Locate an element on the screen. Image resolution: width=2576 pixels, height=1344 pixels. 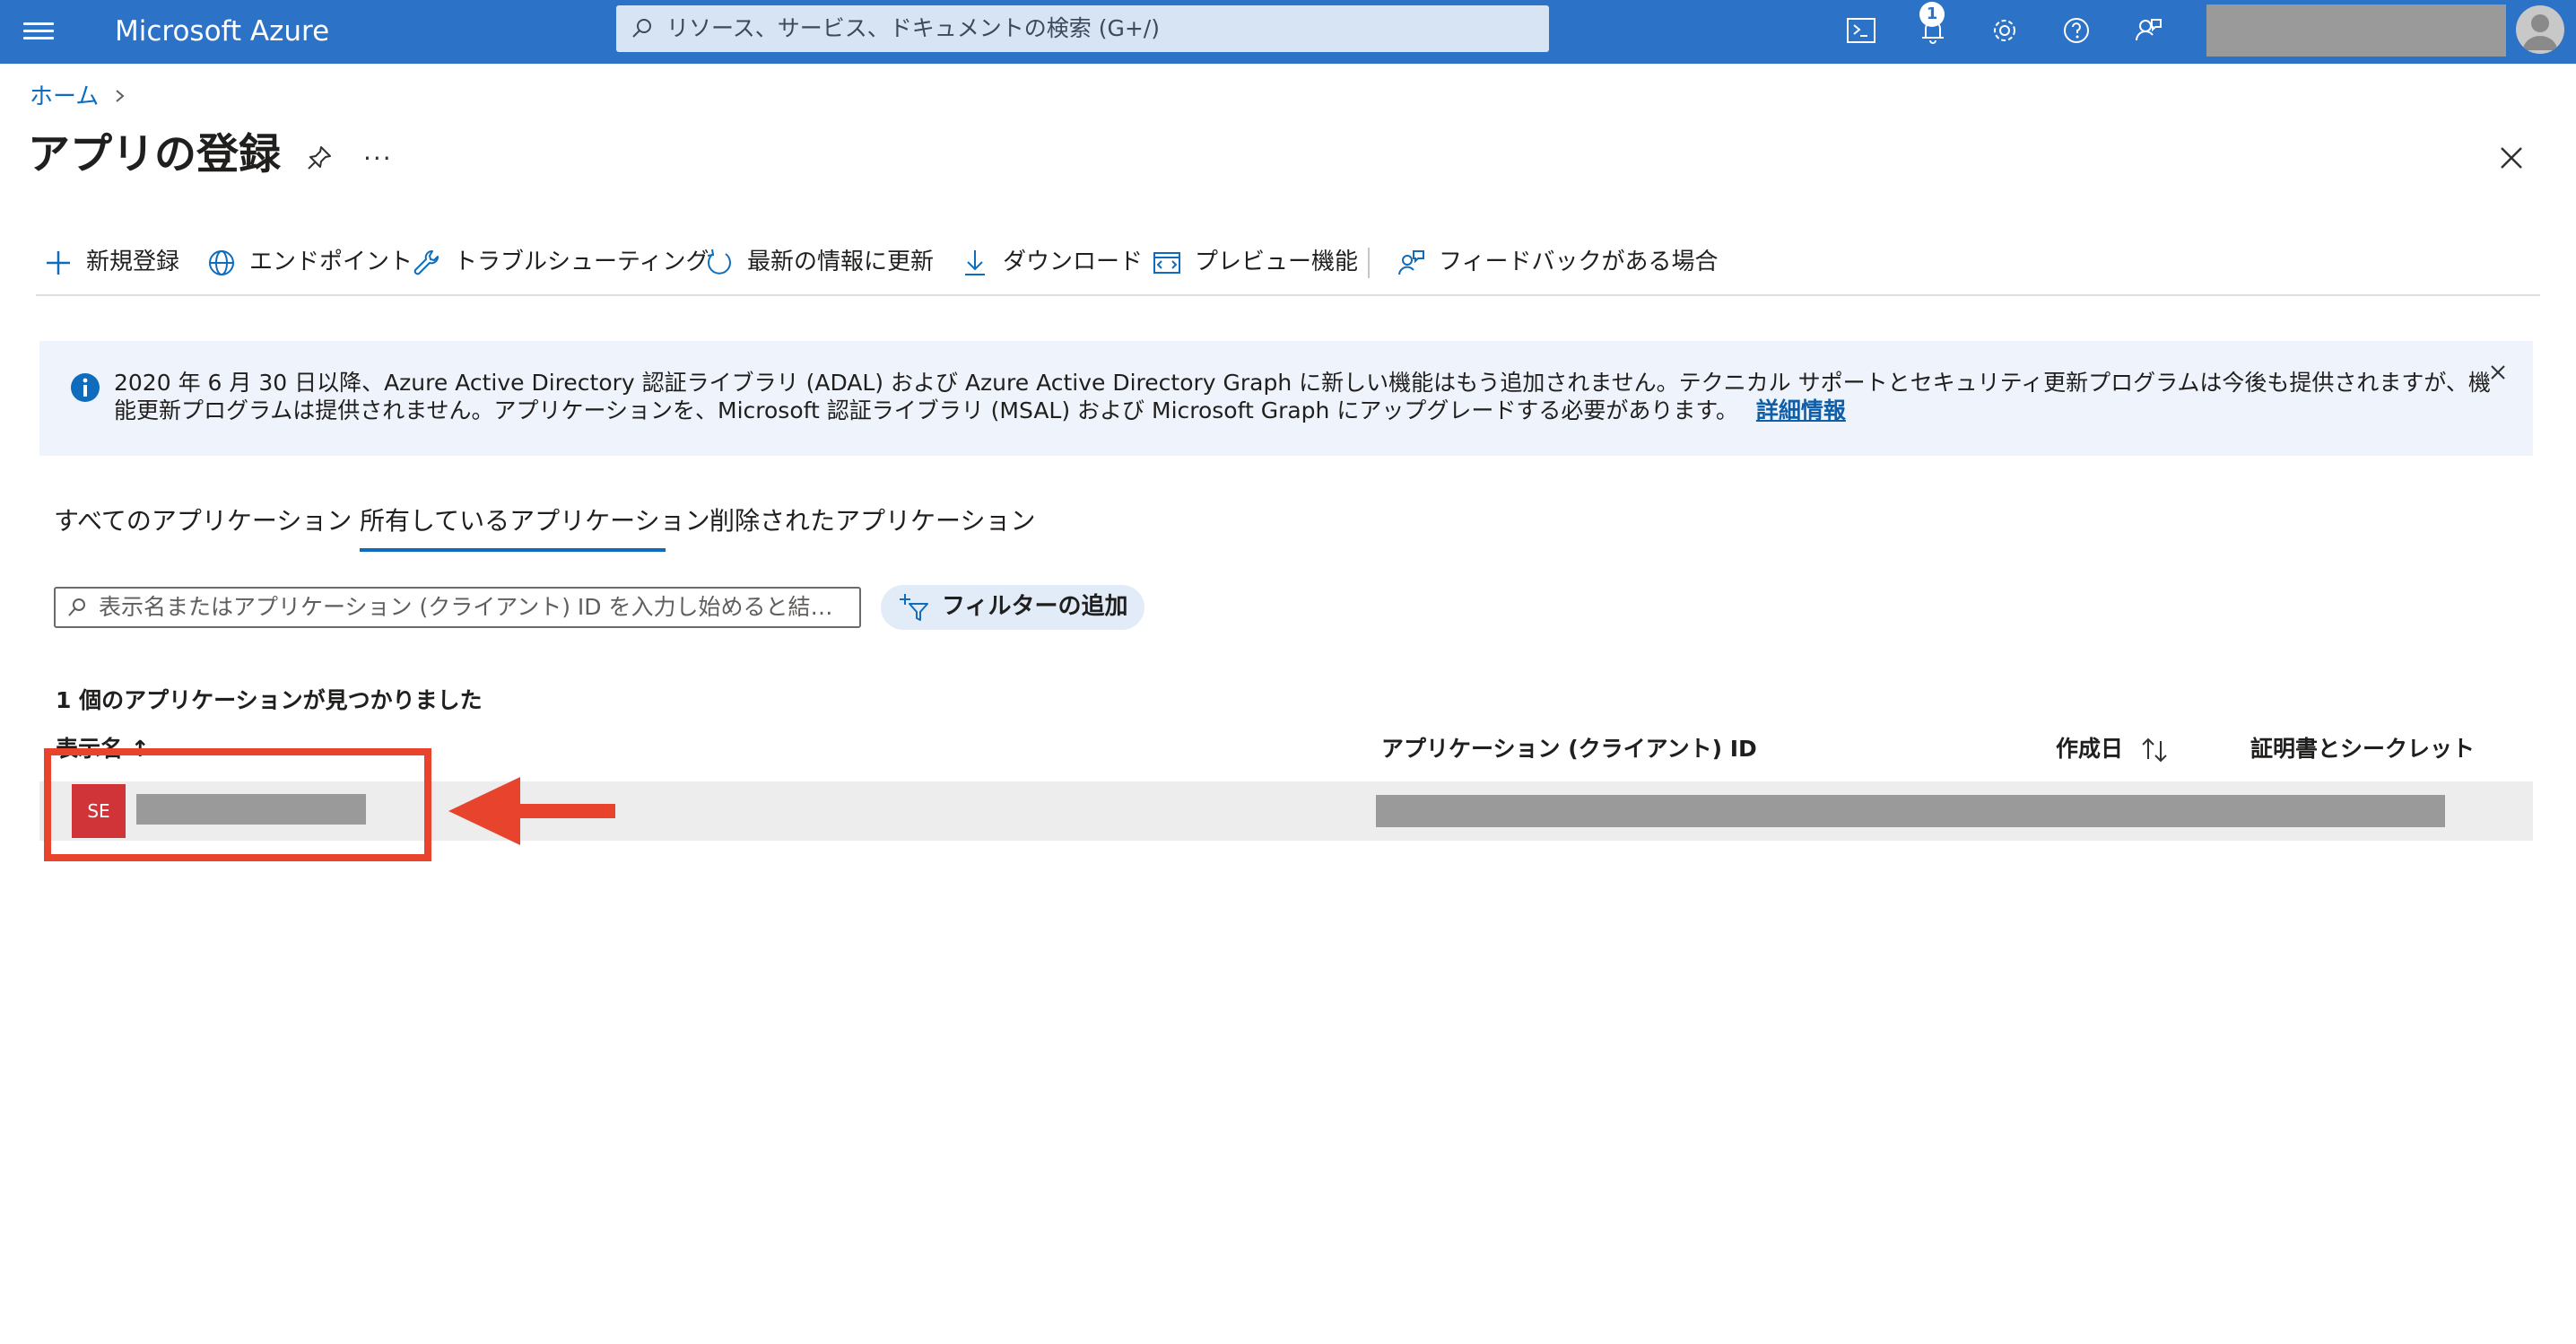
highlight-annotation-box is located at coordinates (237, 804).